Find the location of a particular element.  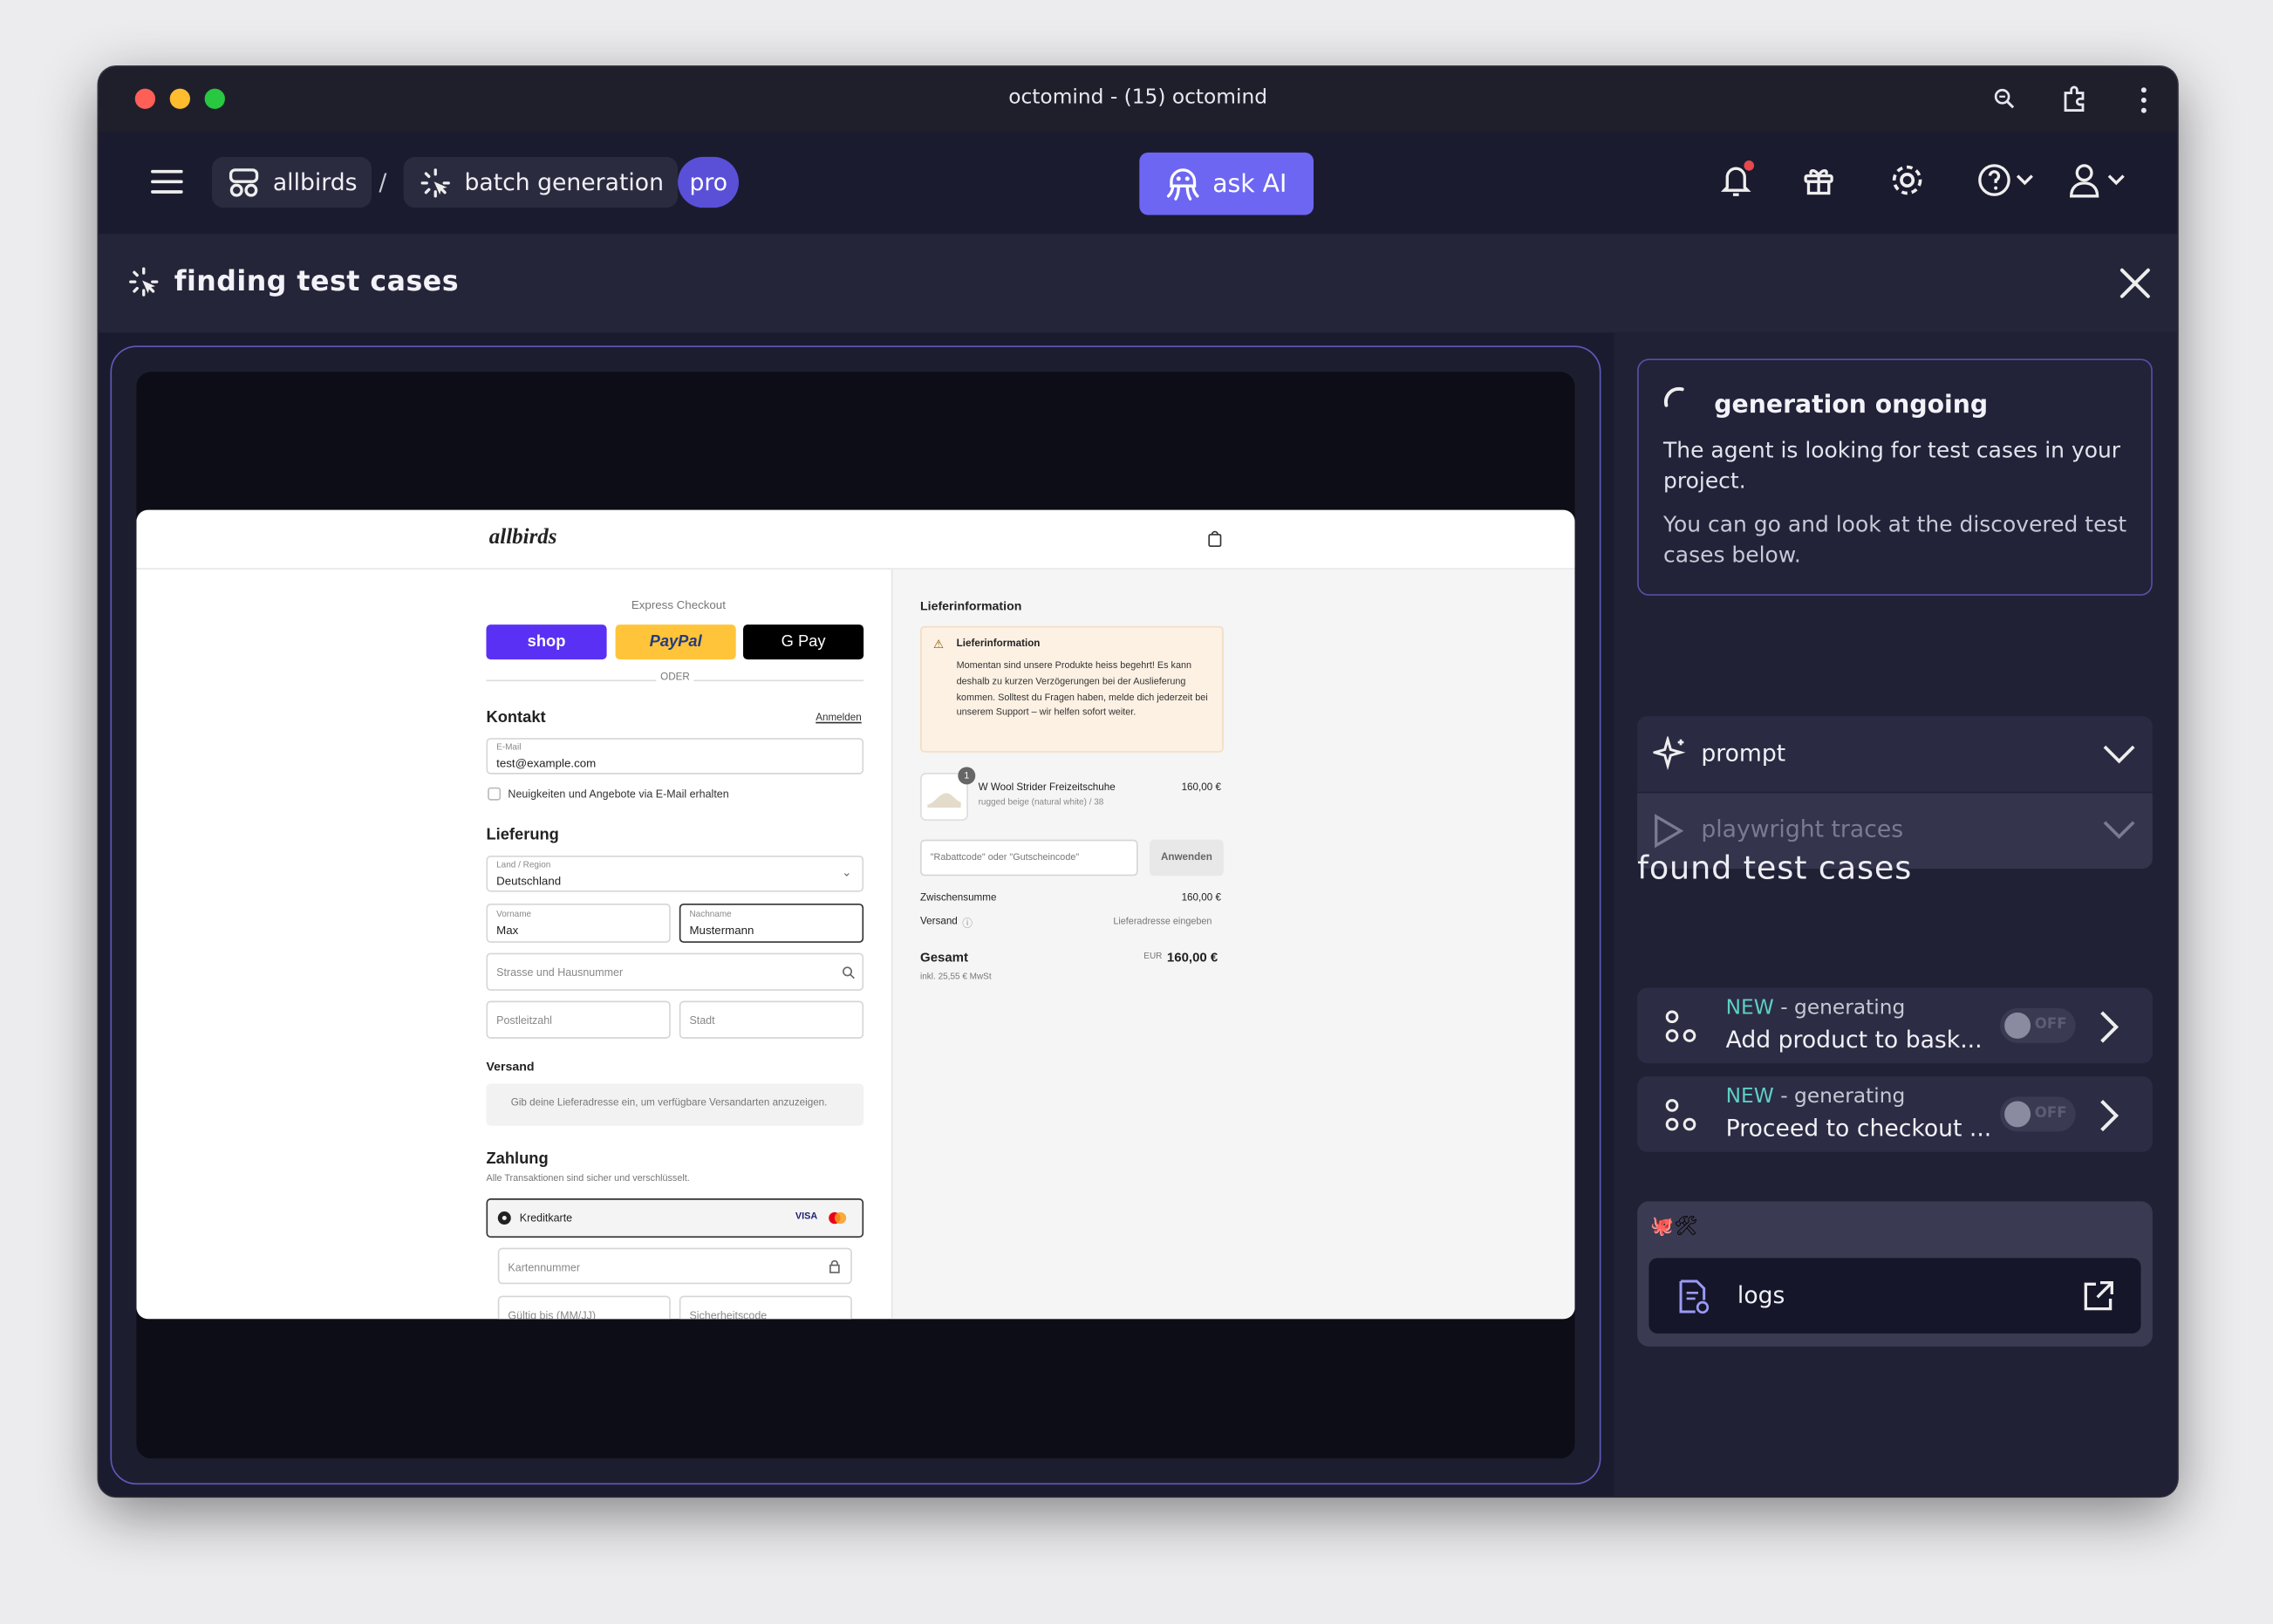

login-link: Anmelden is located at coordinates (838, 718).